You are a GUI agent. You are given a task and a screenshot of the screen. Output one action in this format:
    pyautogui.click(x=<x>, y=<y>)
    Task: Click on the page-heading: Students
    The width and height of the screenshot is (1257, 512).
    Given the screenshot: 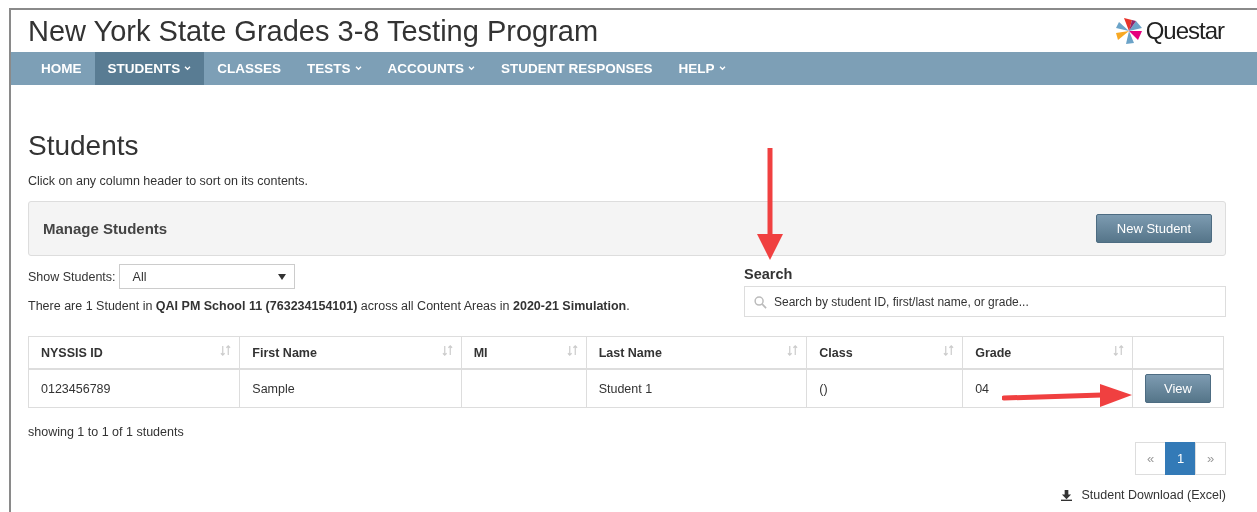 What is the action you would take?
    pyautogui.click(x=84, y=146)
    